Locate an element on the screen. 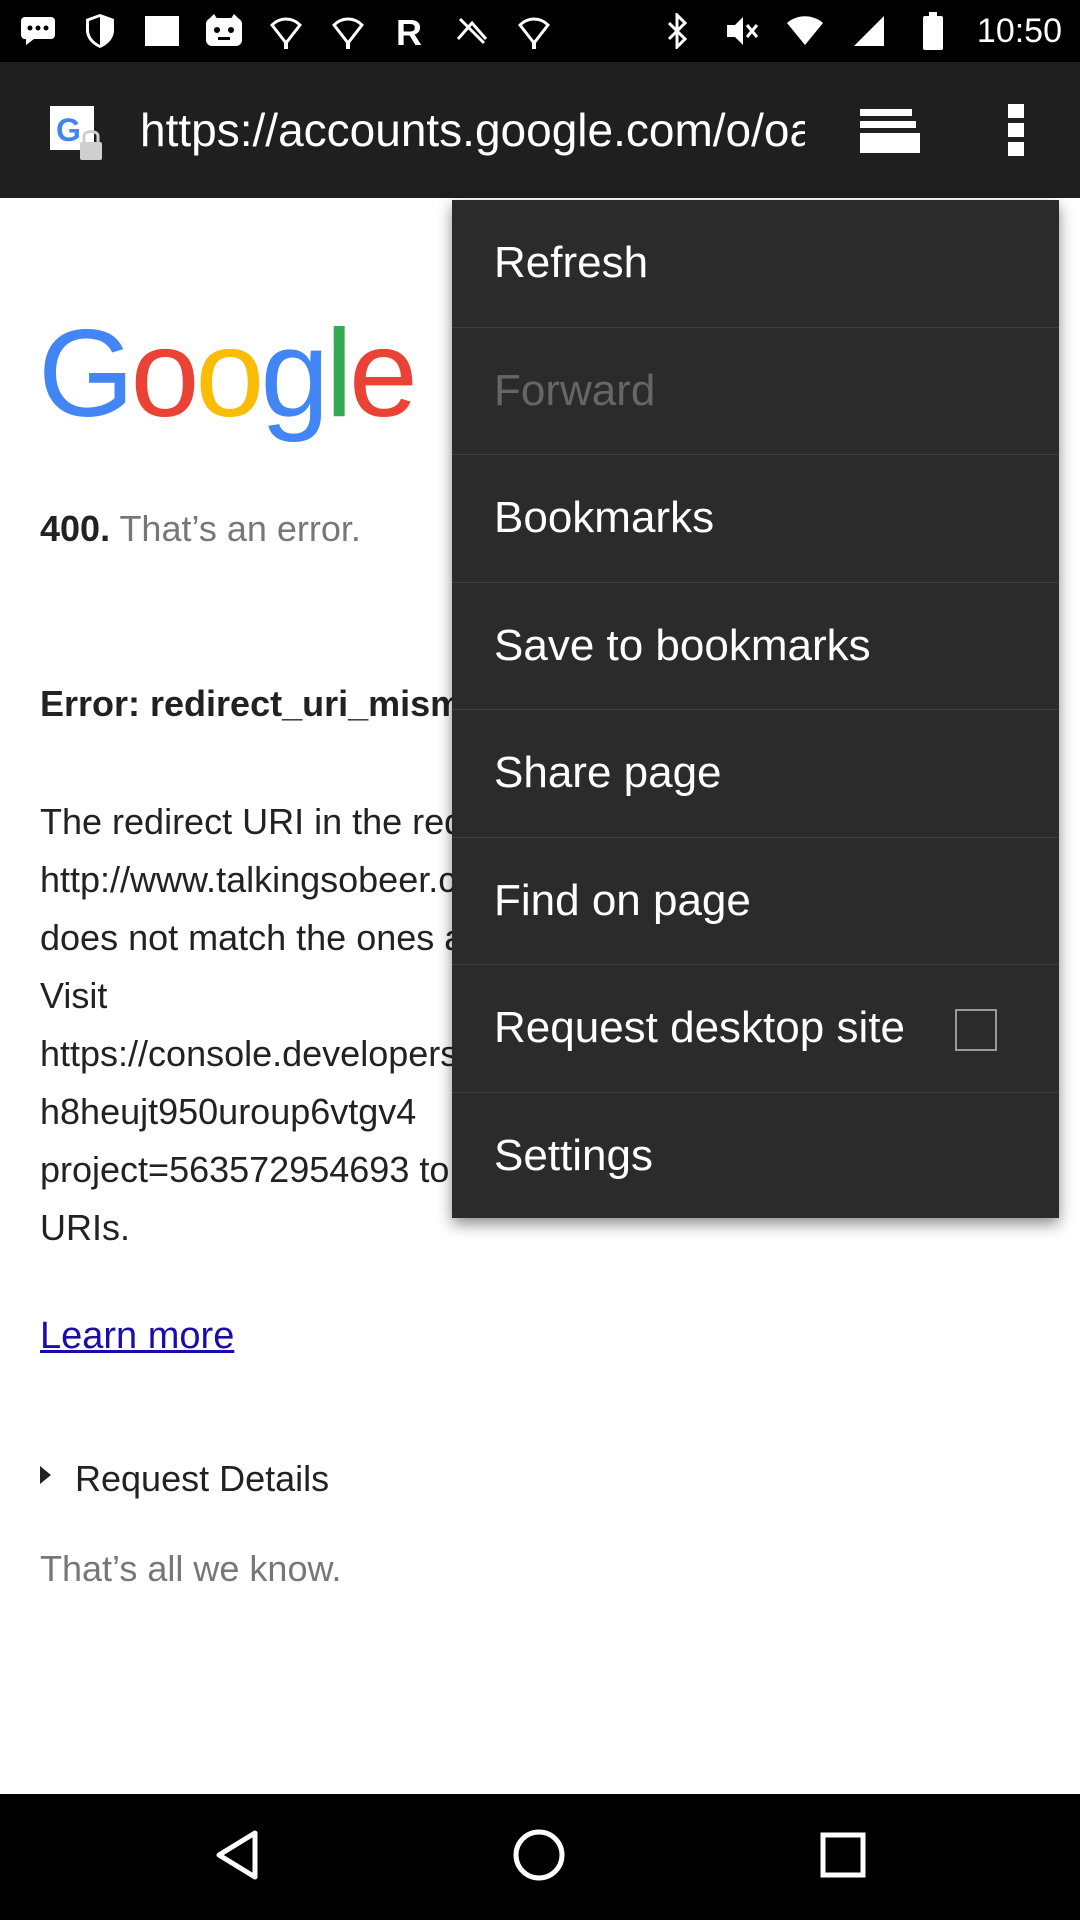 The image size is (1080, 1920). status-right-icons: 10:50 is located at coordinates (859, 31).